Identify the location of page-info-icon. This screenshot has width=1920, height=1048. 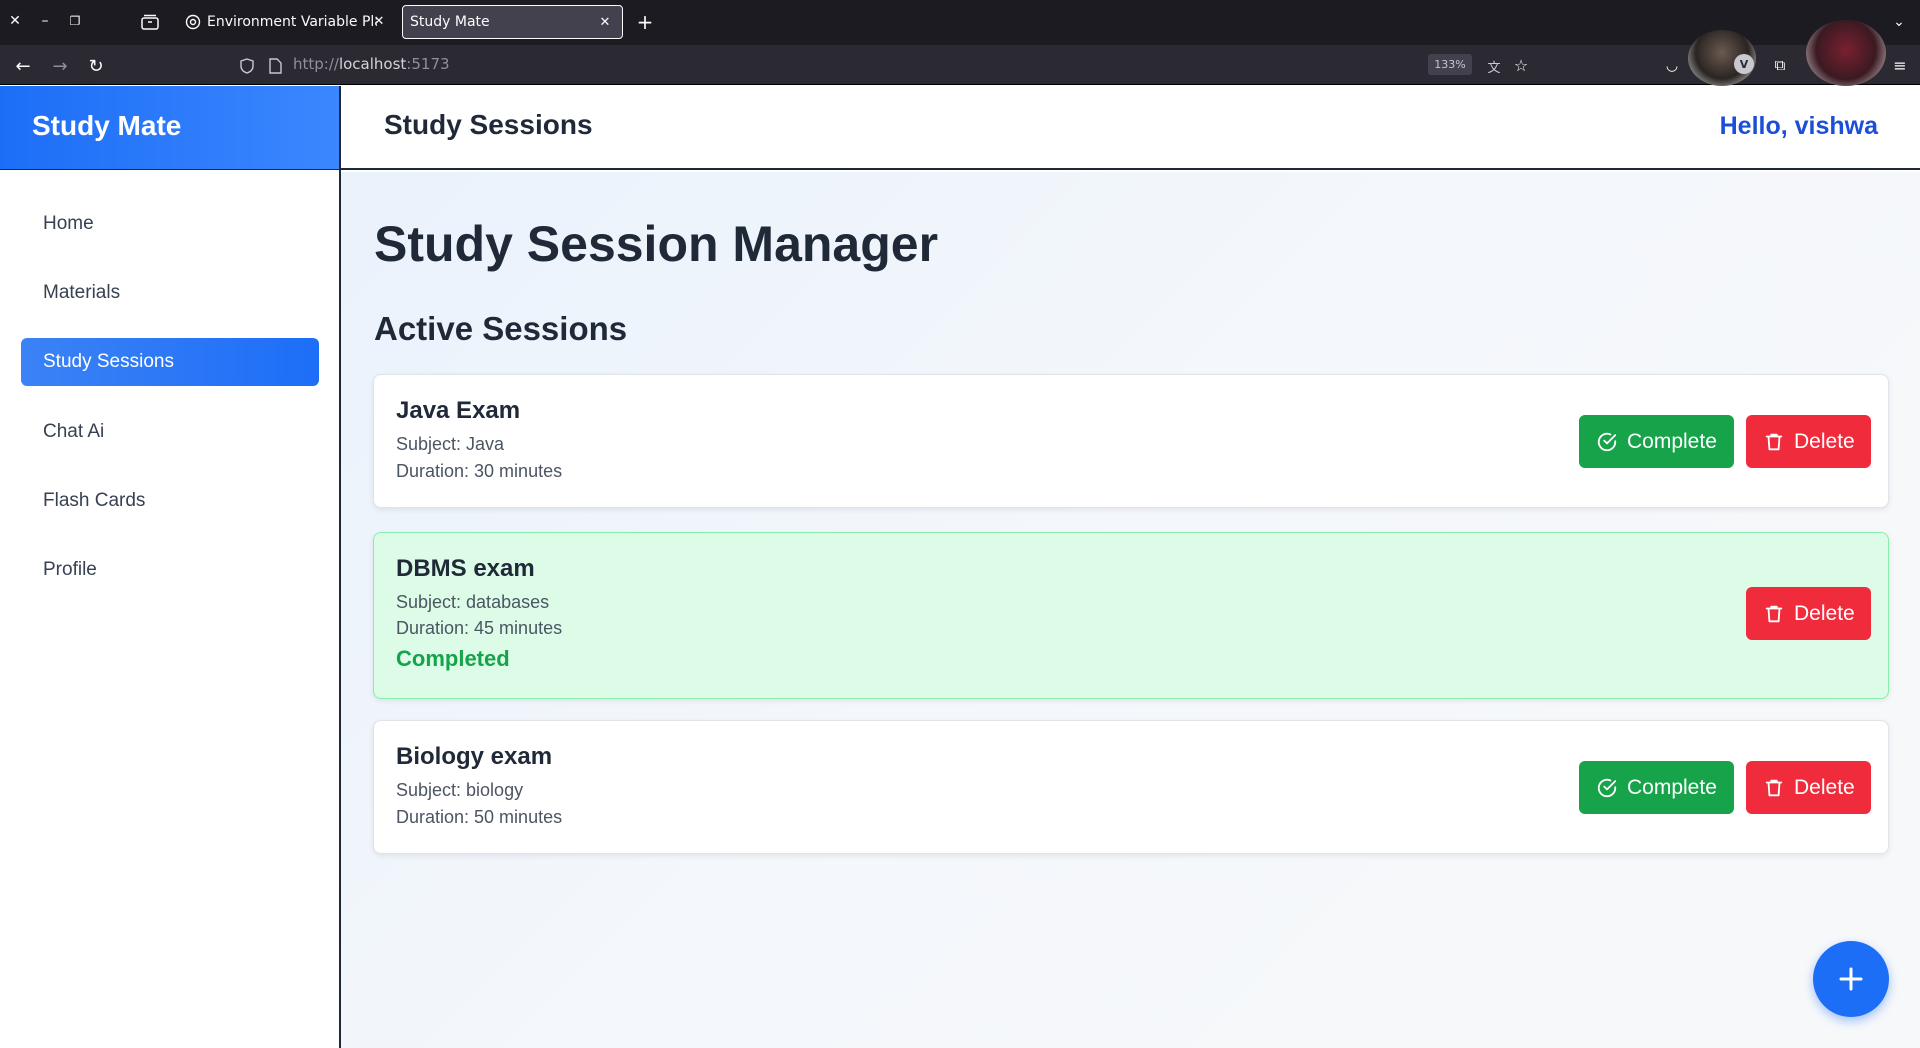
(275, 66).